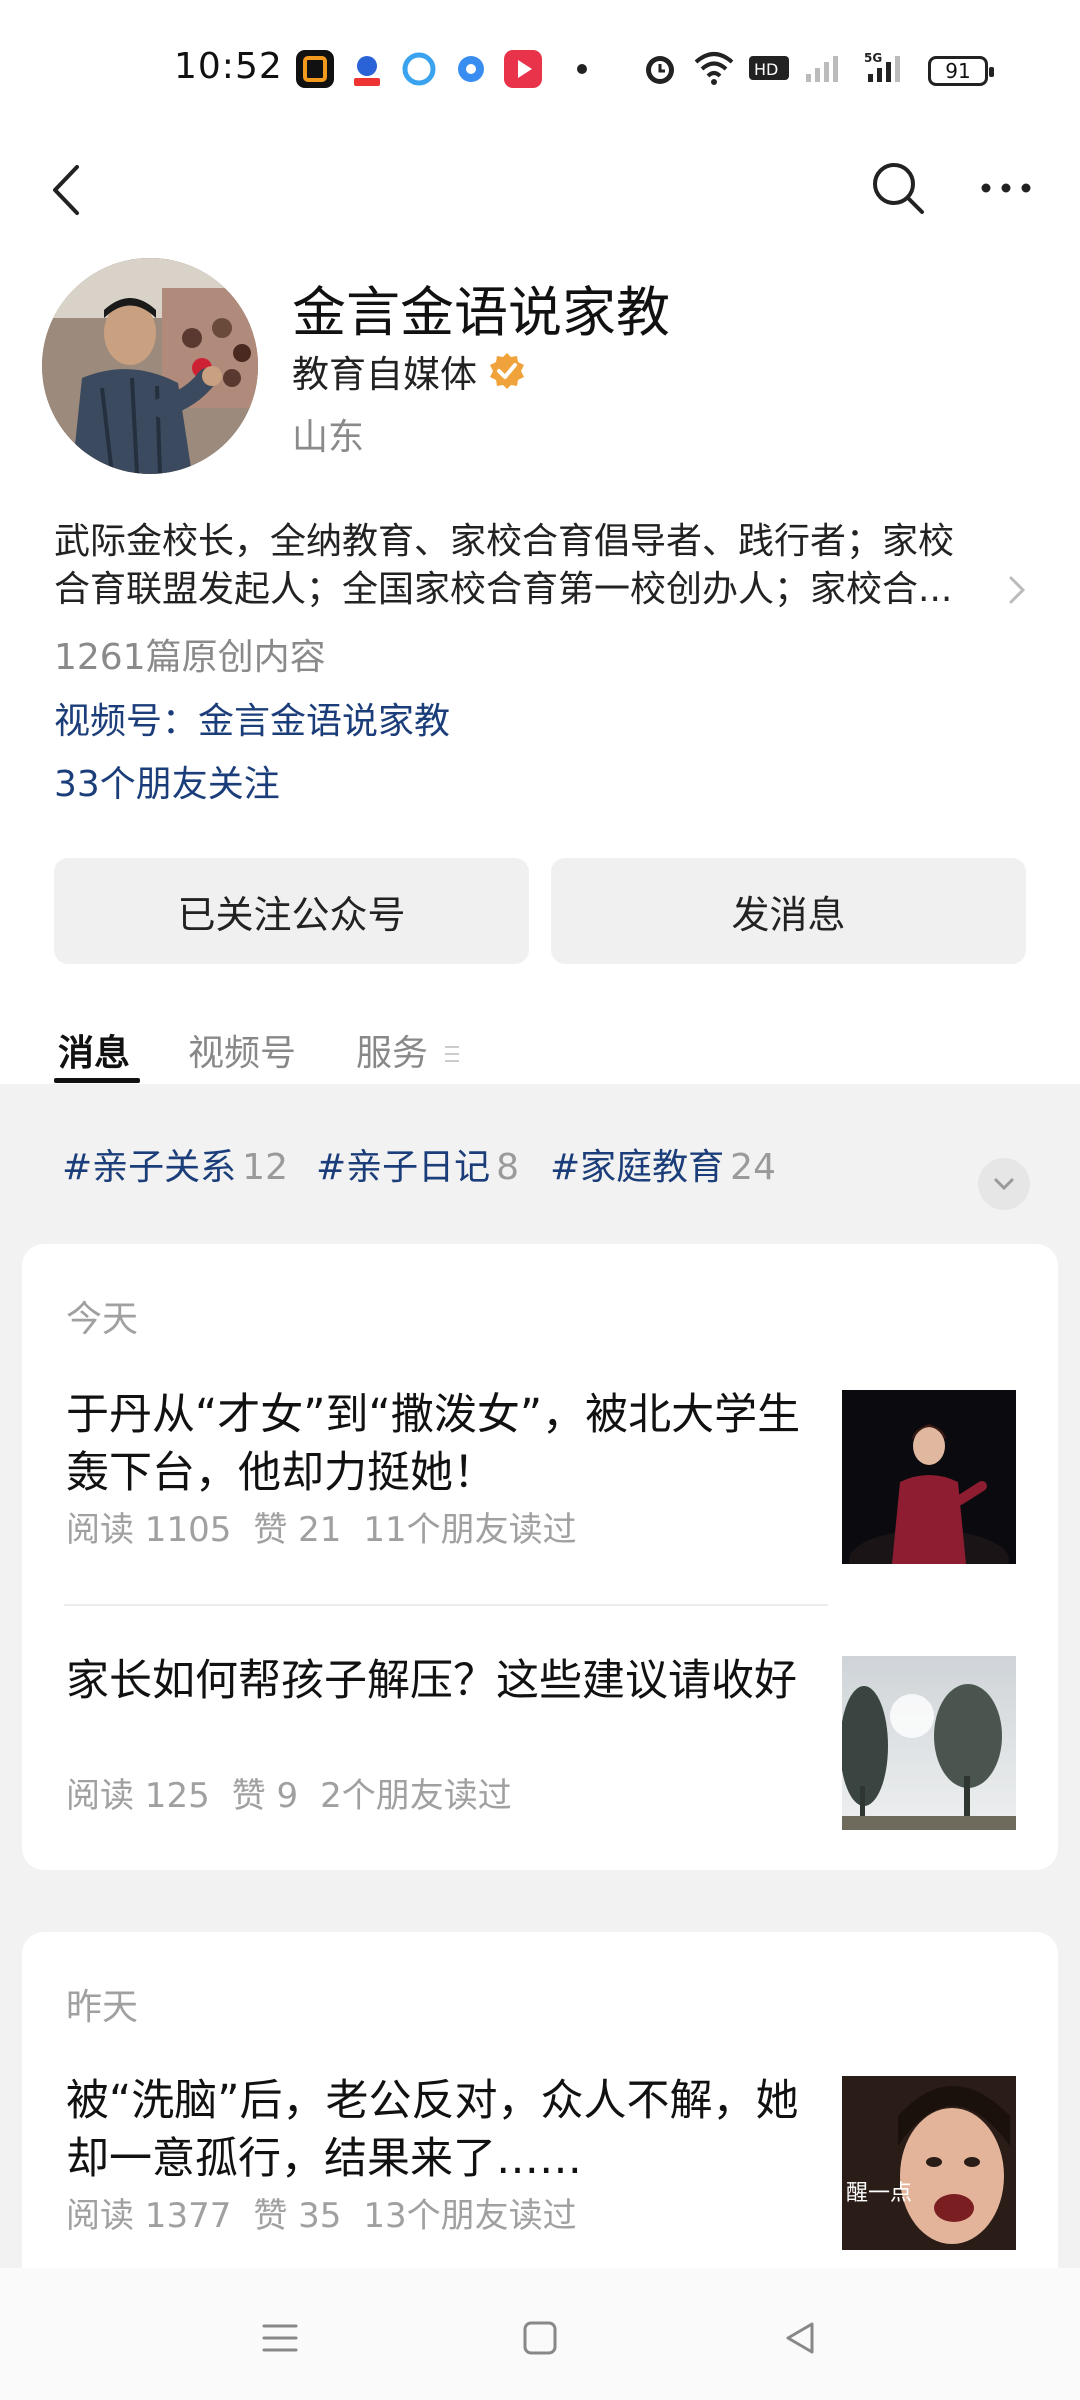 This screenshot has height=2400, width=1080. I want to click on home-button, so click(540, 2338).